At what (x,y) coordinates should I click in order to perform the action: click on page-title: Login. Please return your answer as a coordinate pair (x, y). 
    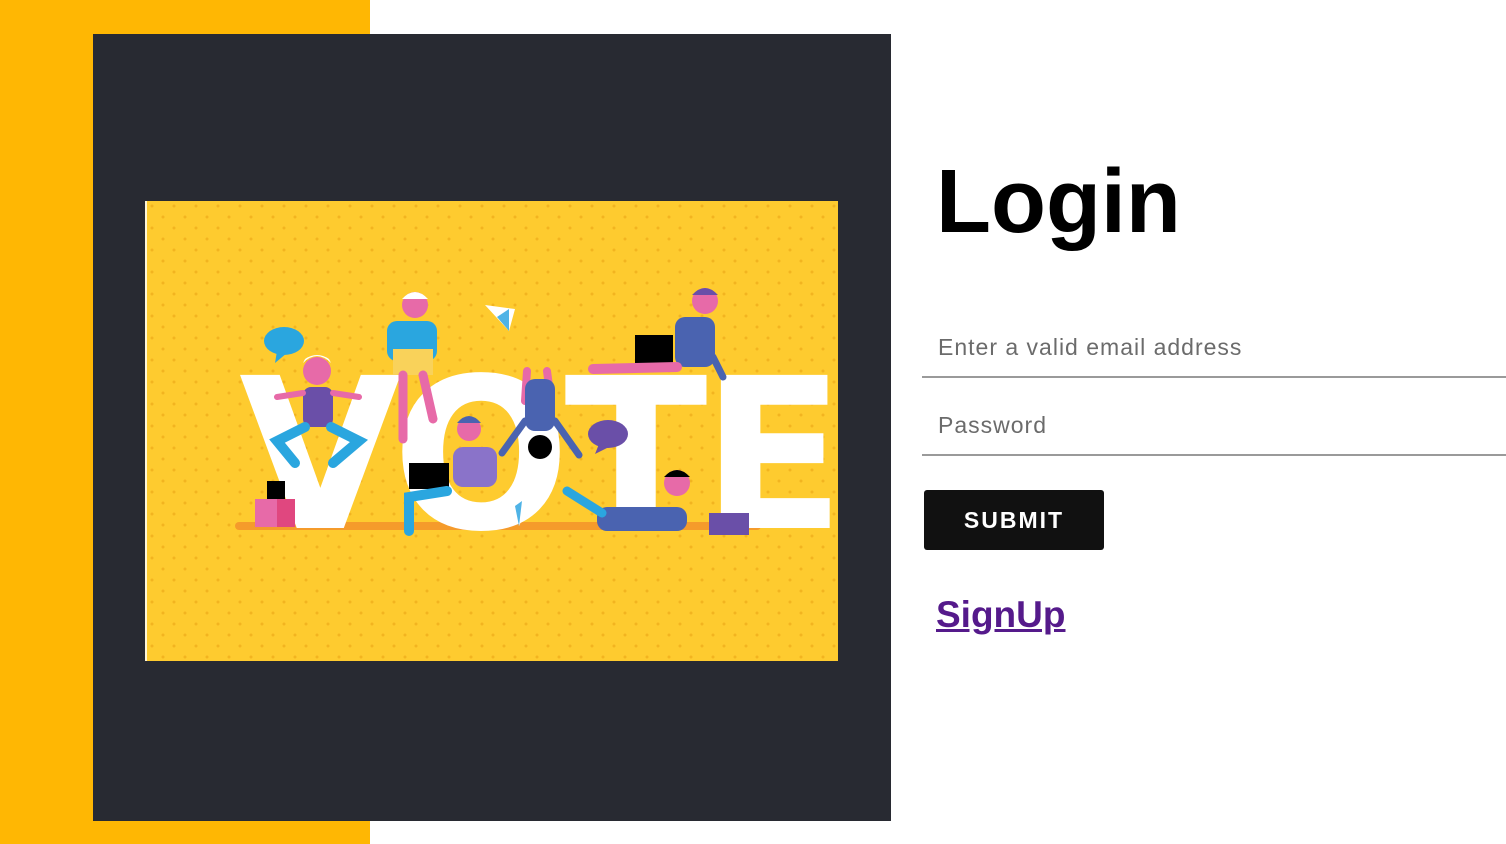
    Looking at the image, I should click on (1058, 202).